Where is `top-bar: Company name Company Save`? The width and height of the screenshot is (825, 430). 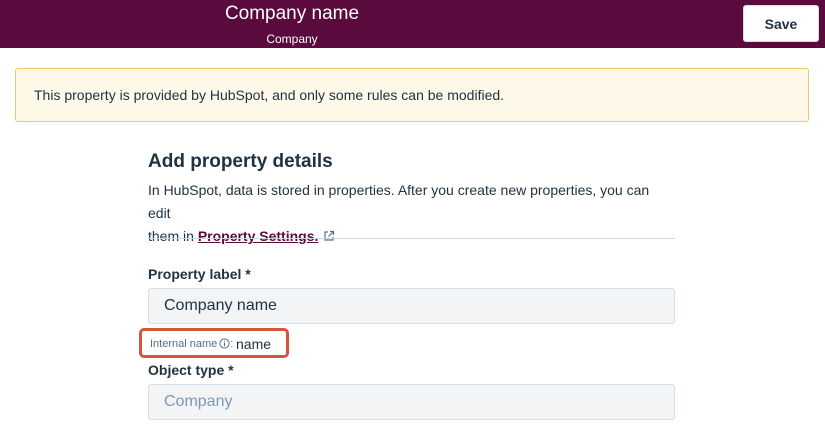 top-bar: Company name Company Save is located at coordinates (412, 24).